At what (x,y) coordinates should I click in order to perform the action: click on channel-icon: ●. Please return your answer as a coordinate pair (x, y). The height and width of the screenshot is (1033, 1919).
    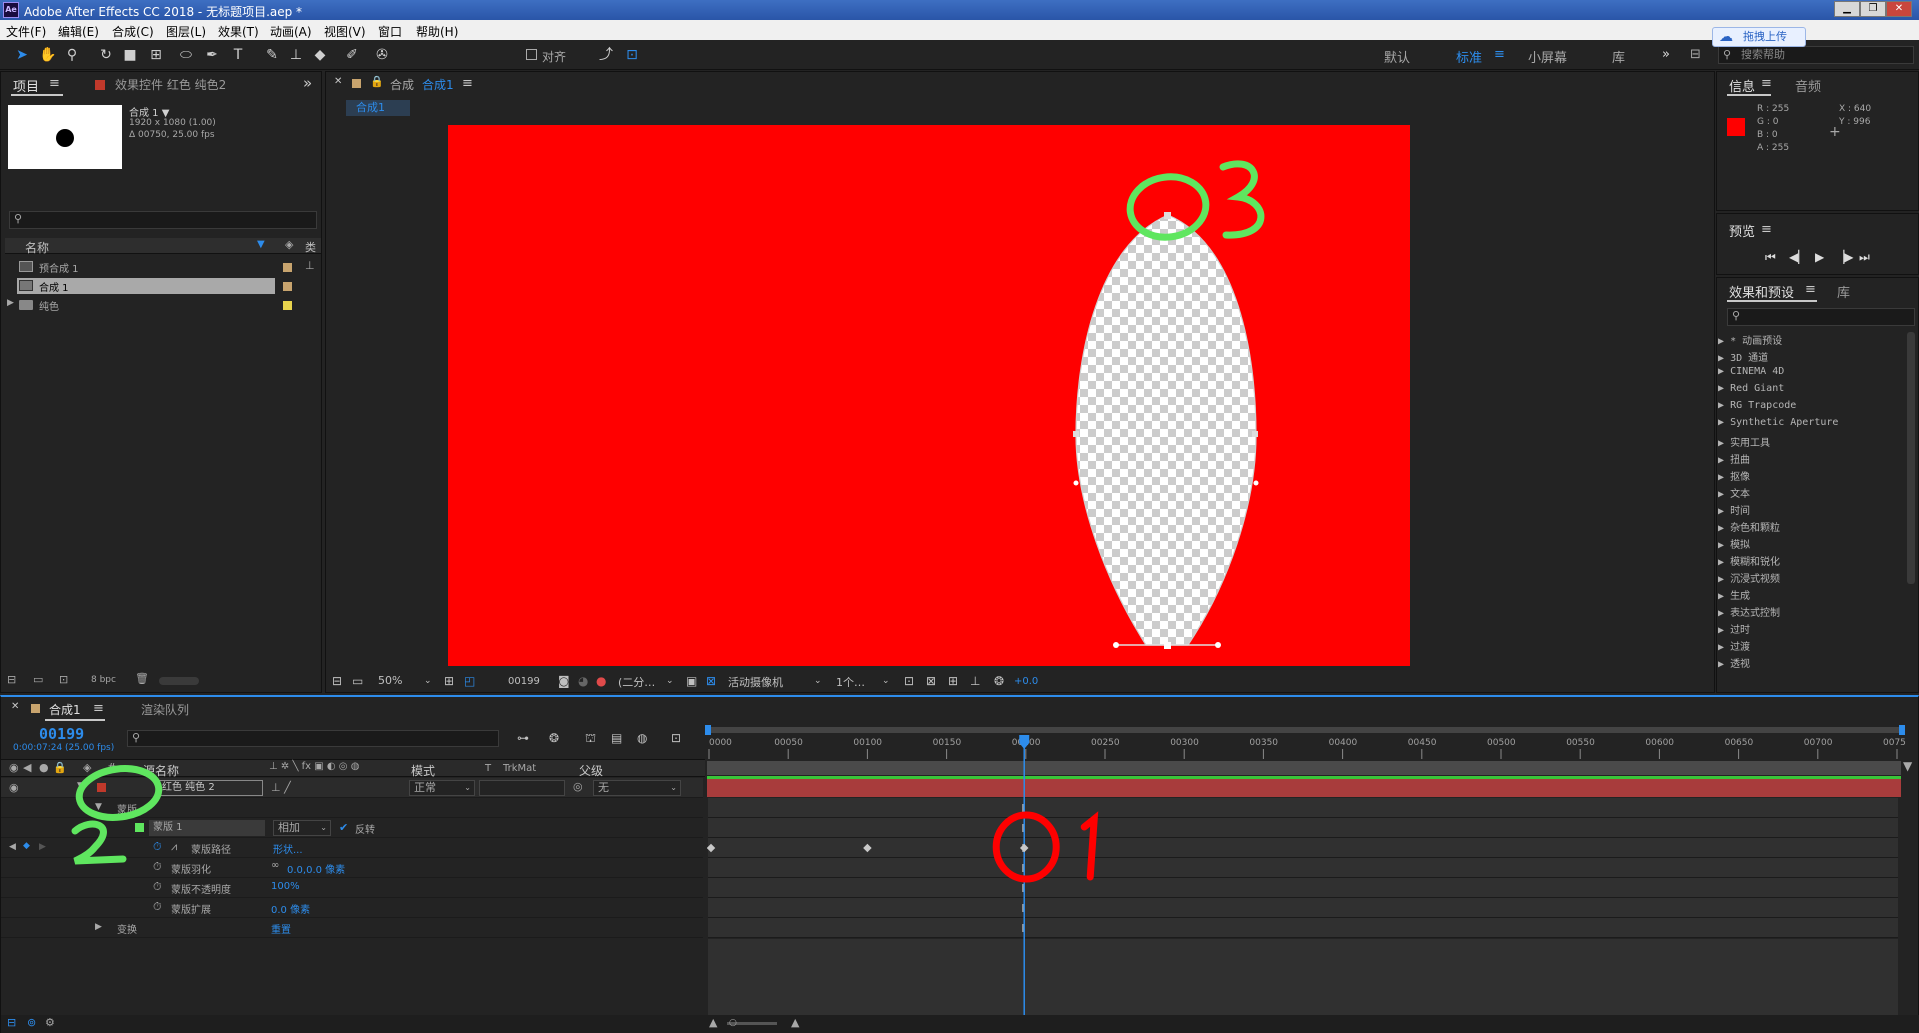
    Looking at the image, I should click on (601, 681).